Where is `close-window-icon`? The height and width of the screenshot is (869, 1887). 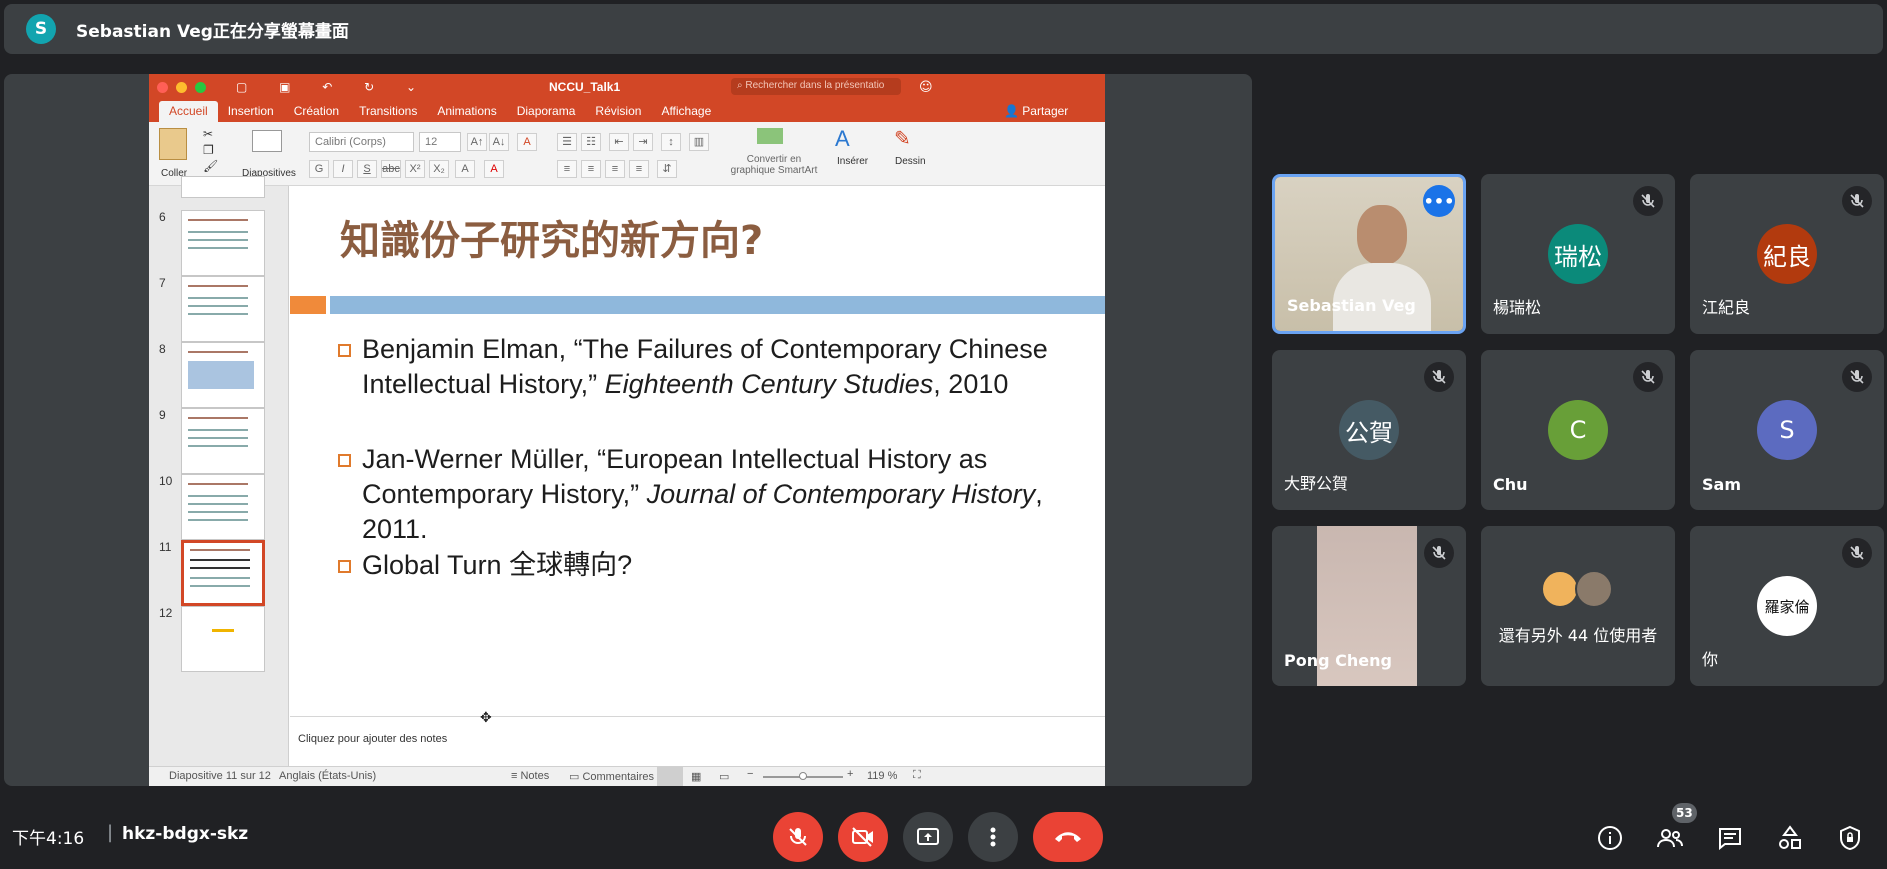 close-window-icon is located at coordinates (162, 87).